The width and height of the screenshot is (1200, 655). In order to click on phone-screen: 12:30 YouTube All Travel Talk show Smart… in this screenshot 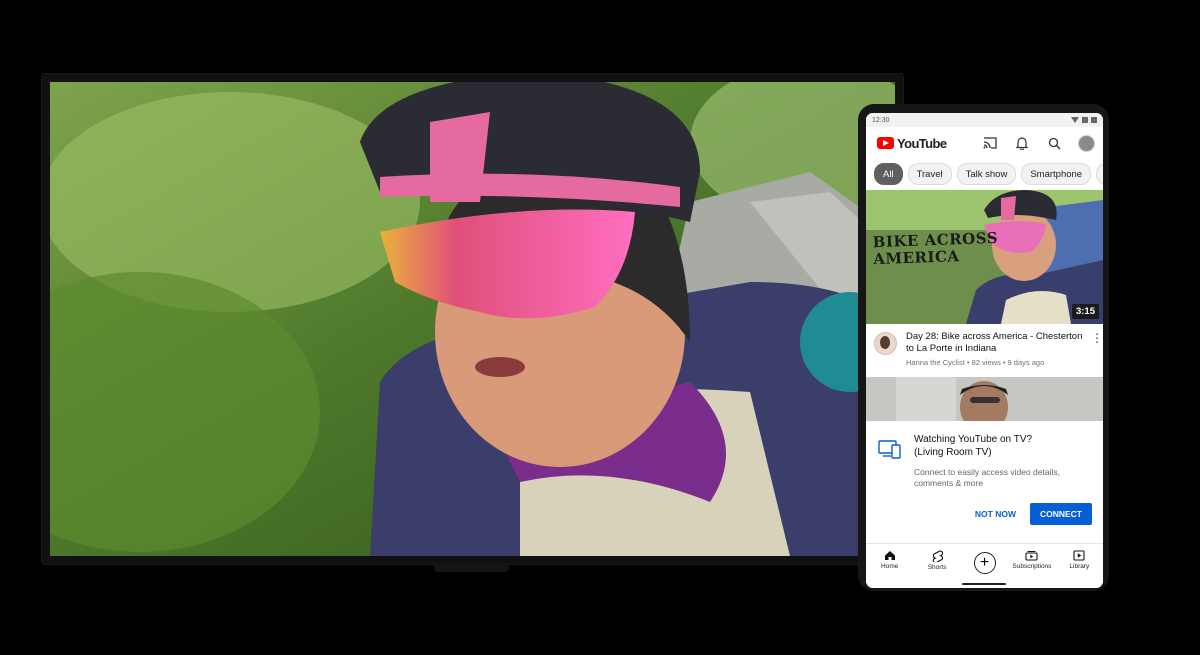, I will do `click(984, 350)`.